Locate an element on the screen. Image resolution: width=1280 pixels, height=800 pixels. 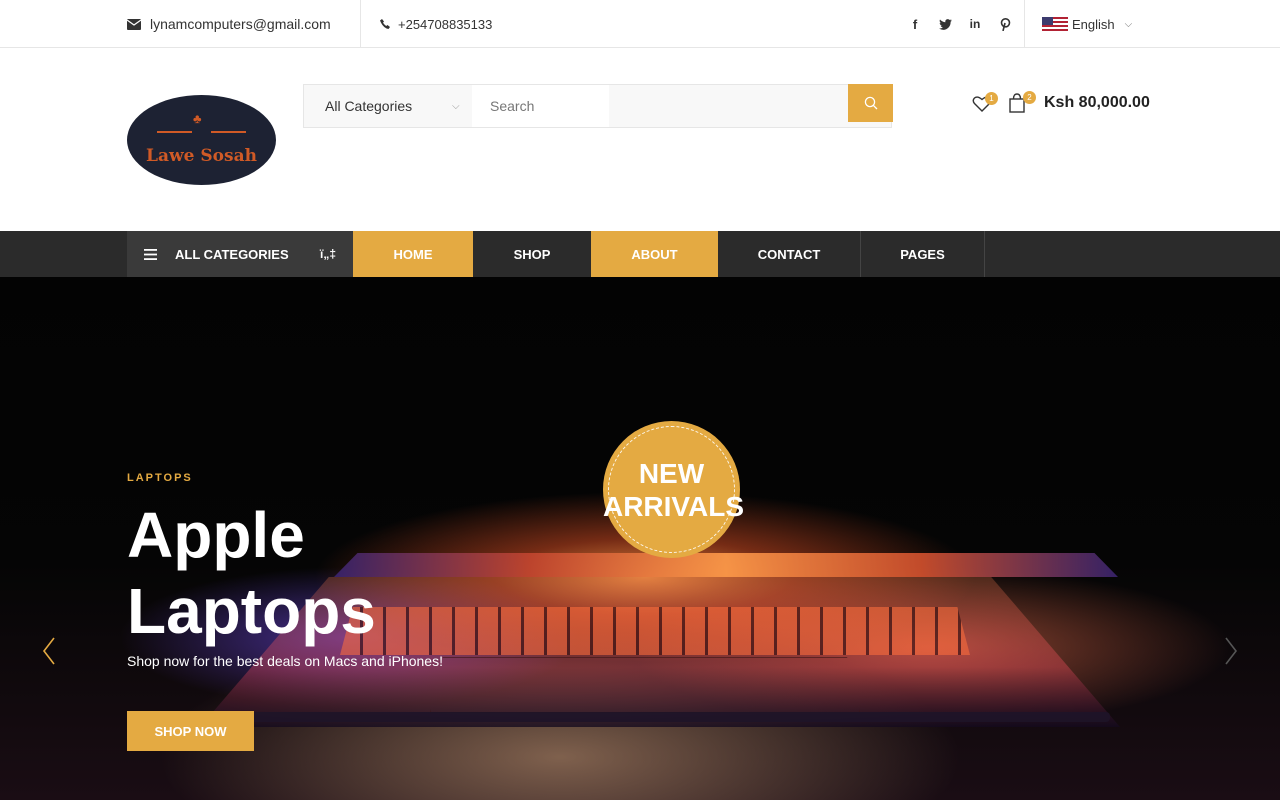
badge-line-1: NEW is located at coordinates (671, 473).